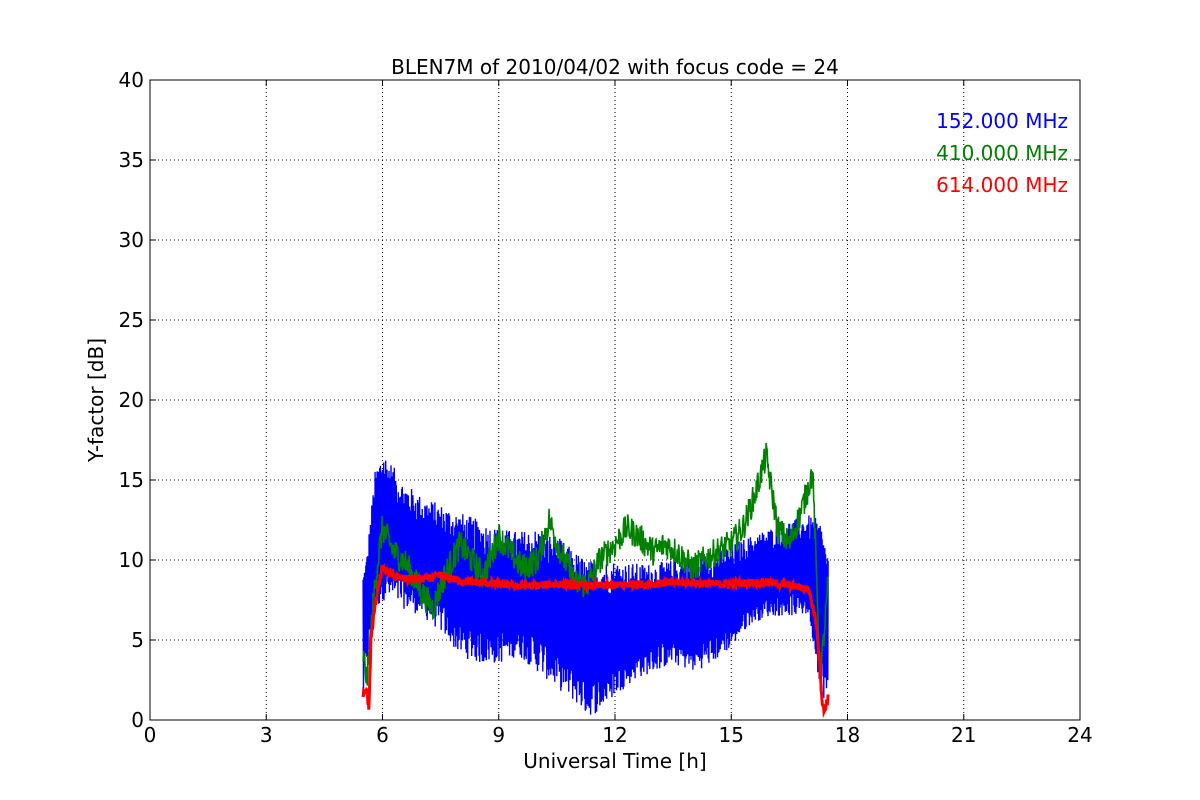  Describe the element at coordinates (150, 735) in the screenshot. I see `x-tick-label: 0` at that location.